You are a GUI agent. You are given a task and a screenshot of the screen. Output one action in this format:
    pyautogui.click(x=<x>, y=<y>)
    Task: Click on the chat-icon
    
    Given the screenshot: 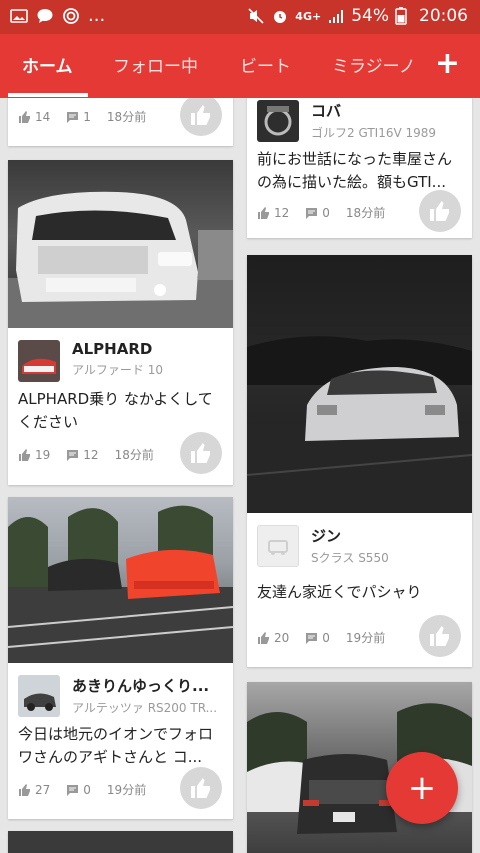 What is the action you would take?
    pyautogui.click(x=45, y=16)
    